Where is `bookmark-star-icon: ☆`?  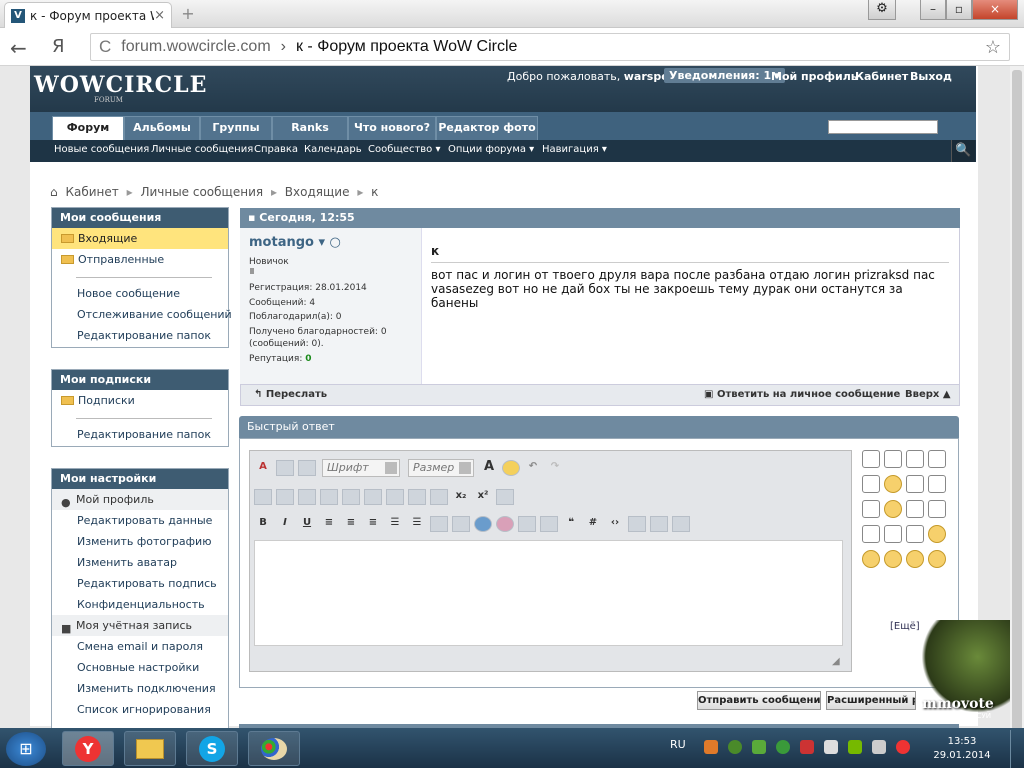
bookmark-star-icon: ☆ is located at coordinates (993, 47).